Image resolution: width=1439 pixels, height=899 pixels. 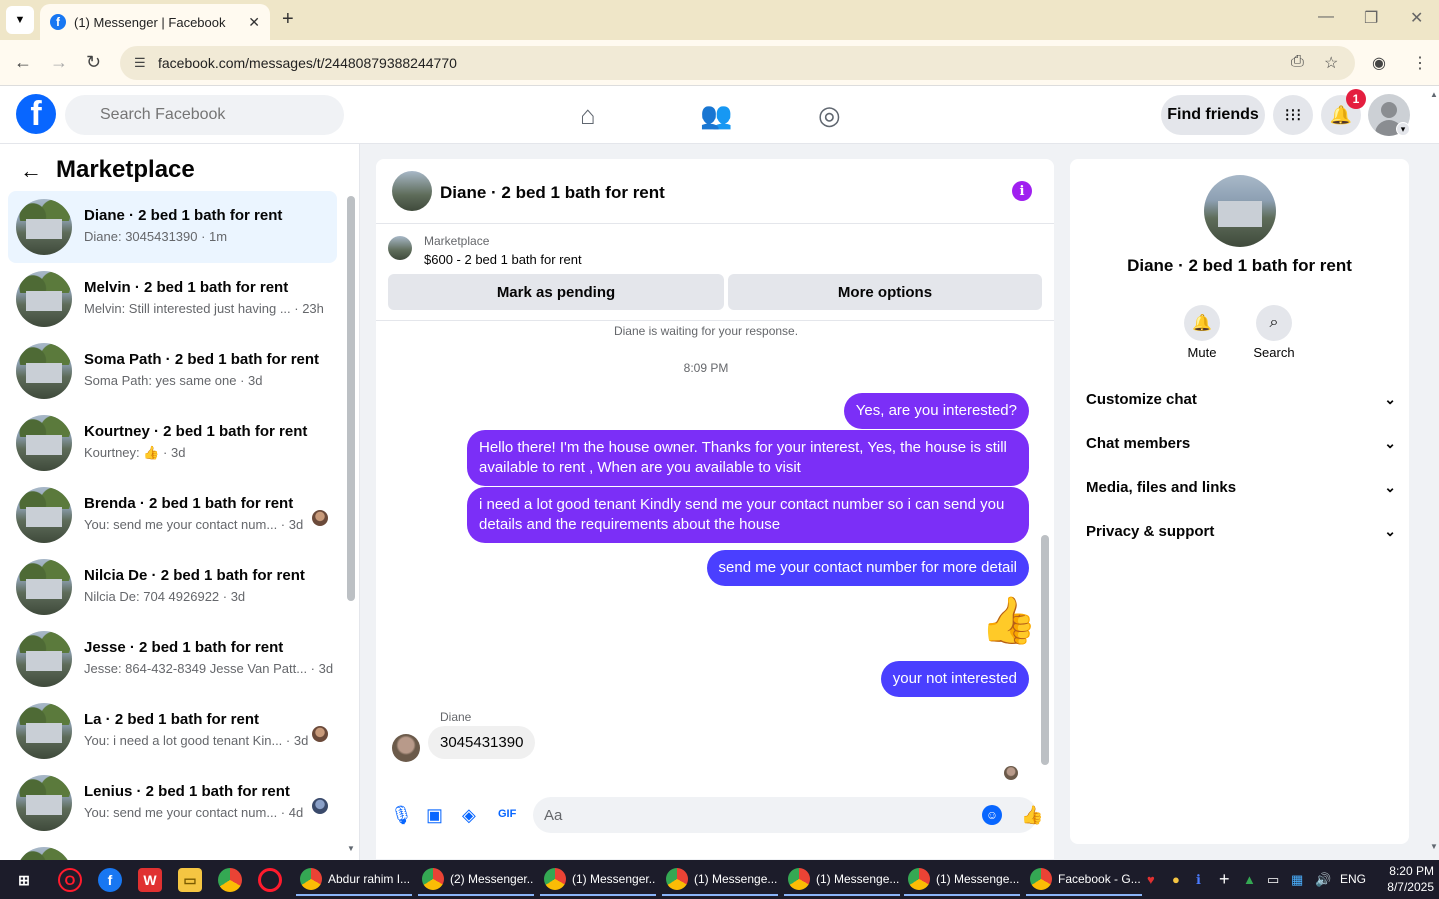 I want to click on facebook-favicon-icon: f, so click(x=58, y=22).